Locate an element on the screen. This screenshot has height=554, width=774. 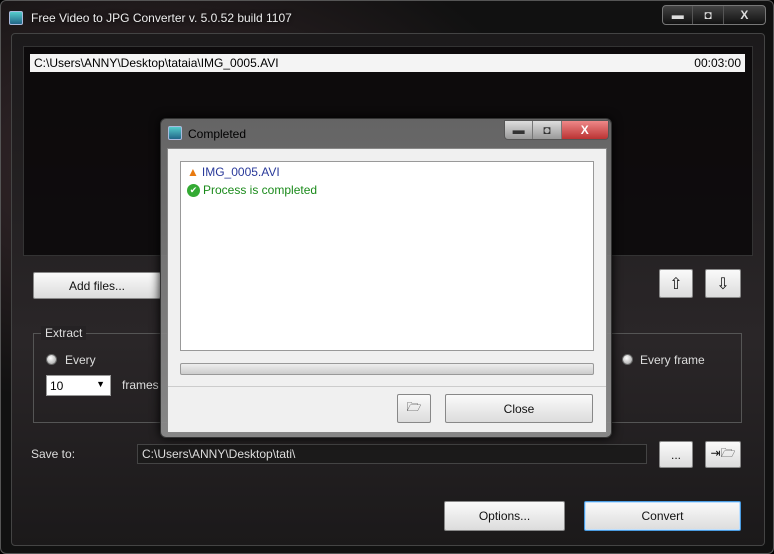
file-duration: 00:03:00 is located at coordinates (717, 63).